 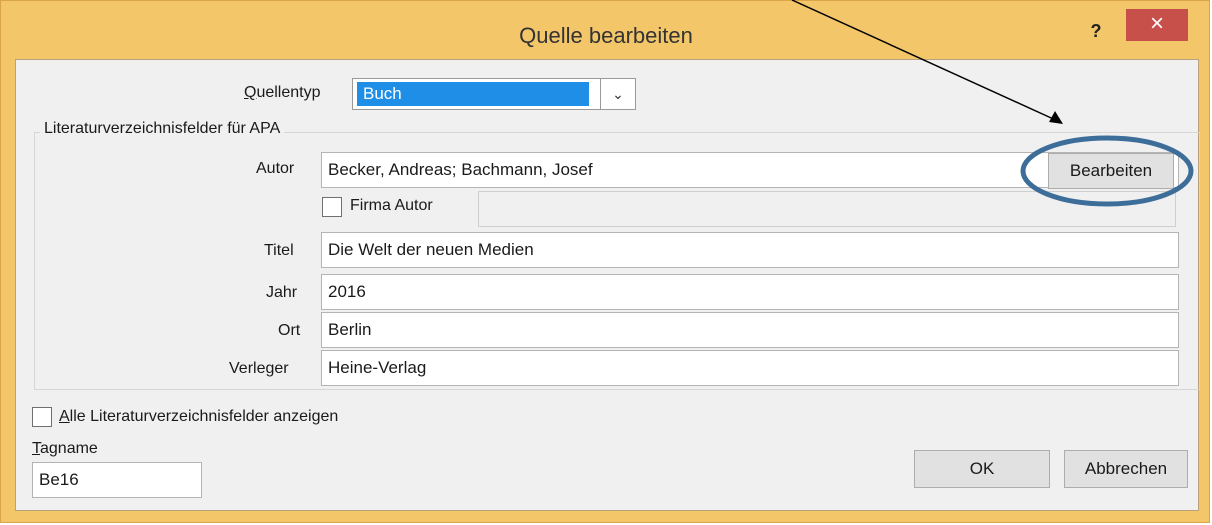 What do you see at coordinates (1111, 171) in the screenshot?
I see `edit-author-button: Bearbeiten` at bounding box center [1111, 171].